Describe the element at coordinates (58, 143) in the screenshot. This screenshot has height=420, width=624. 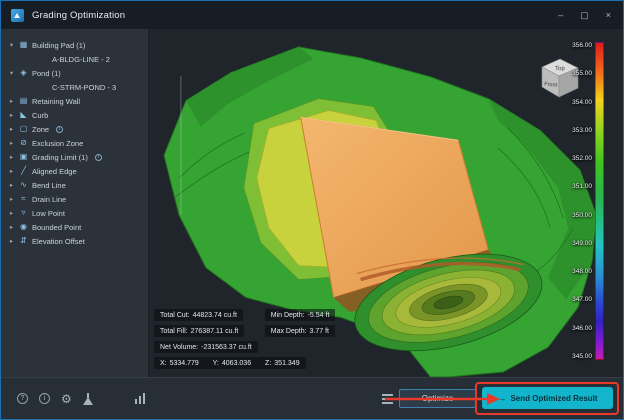
I see `tree-item-label: Exclusion Zone` at that location.